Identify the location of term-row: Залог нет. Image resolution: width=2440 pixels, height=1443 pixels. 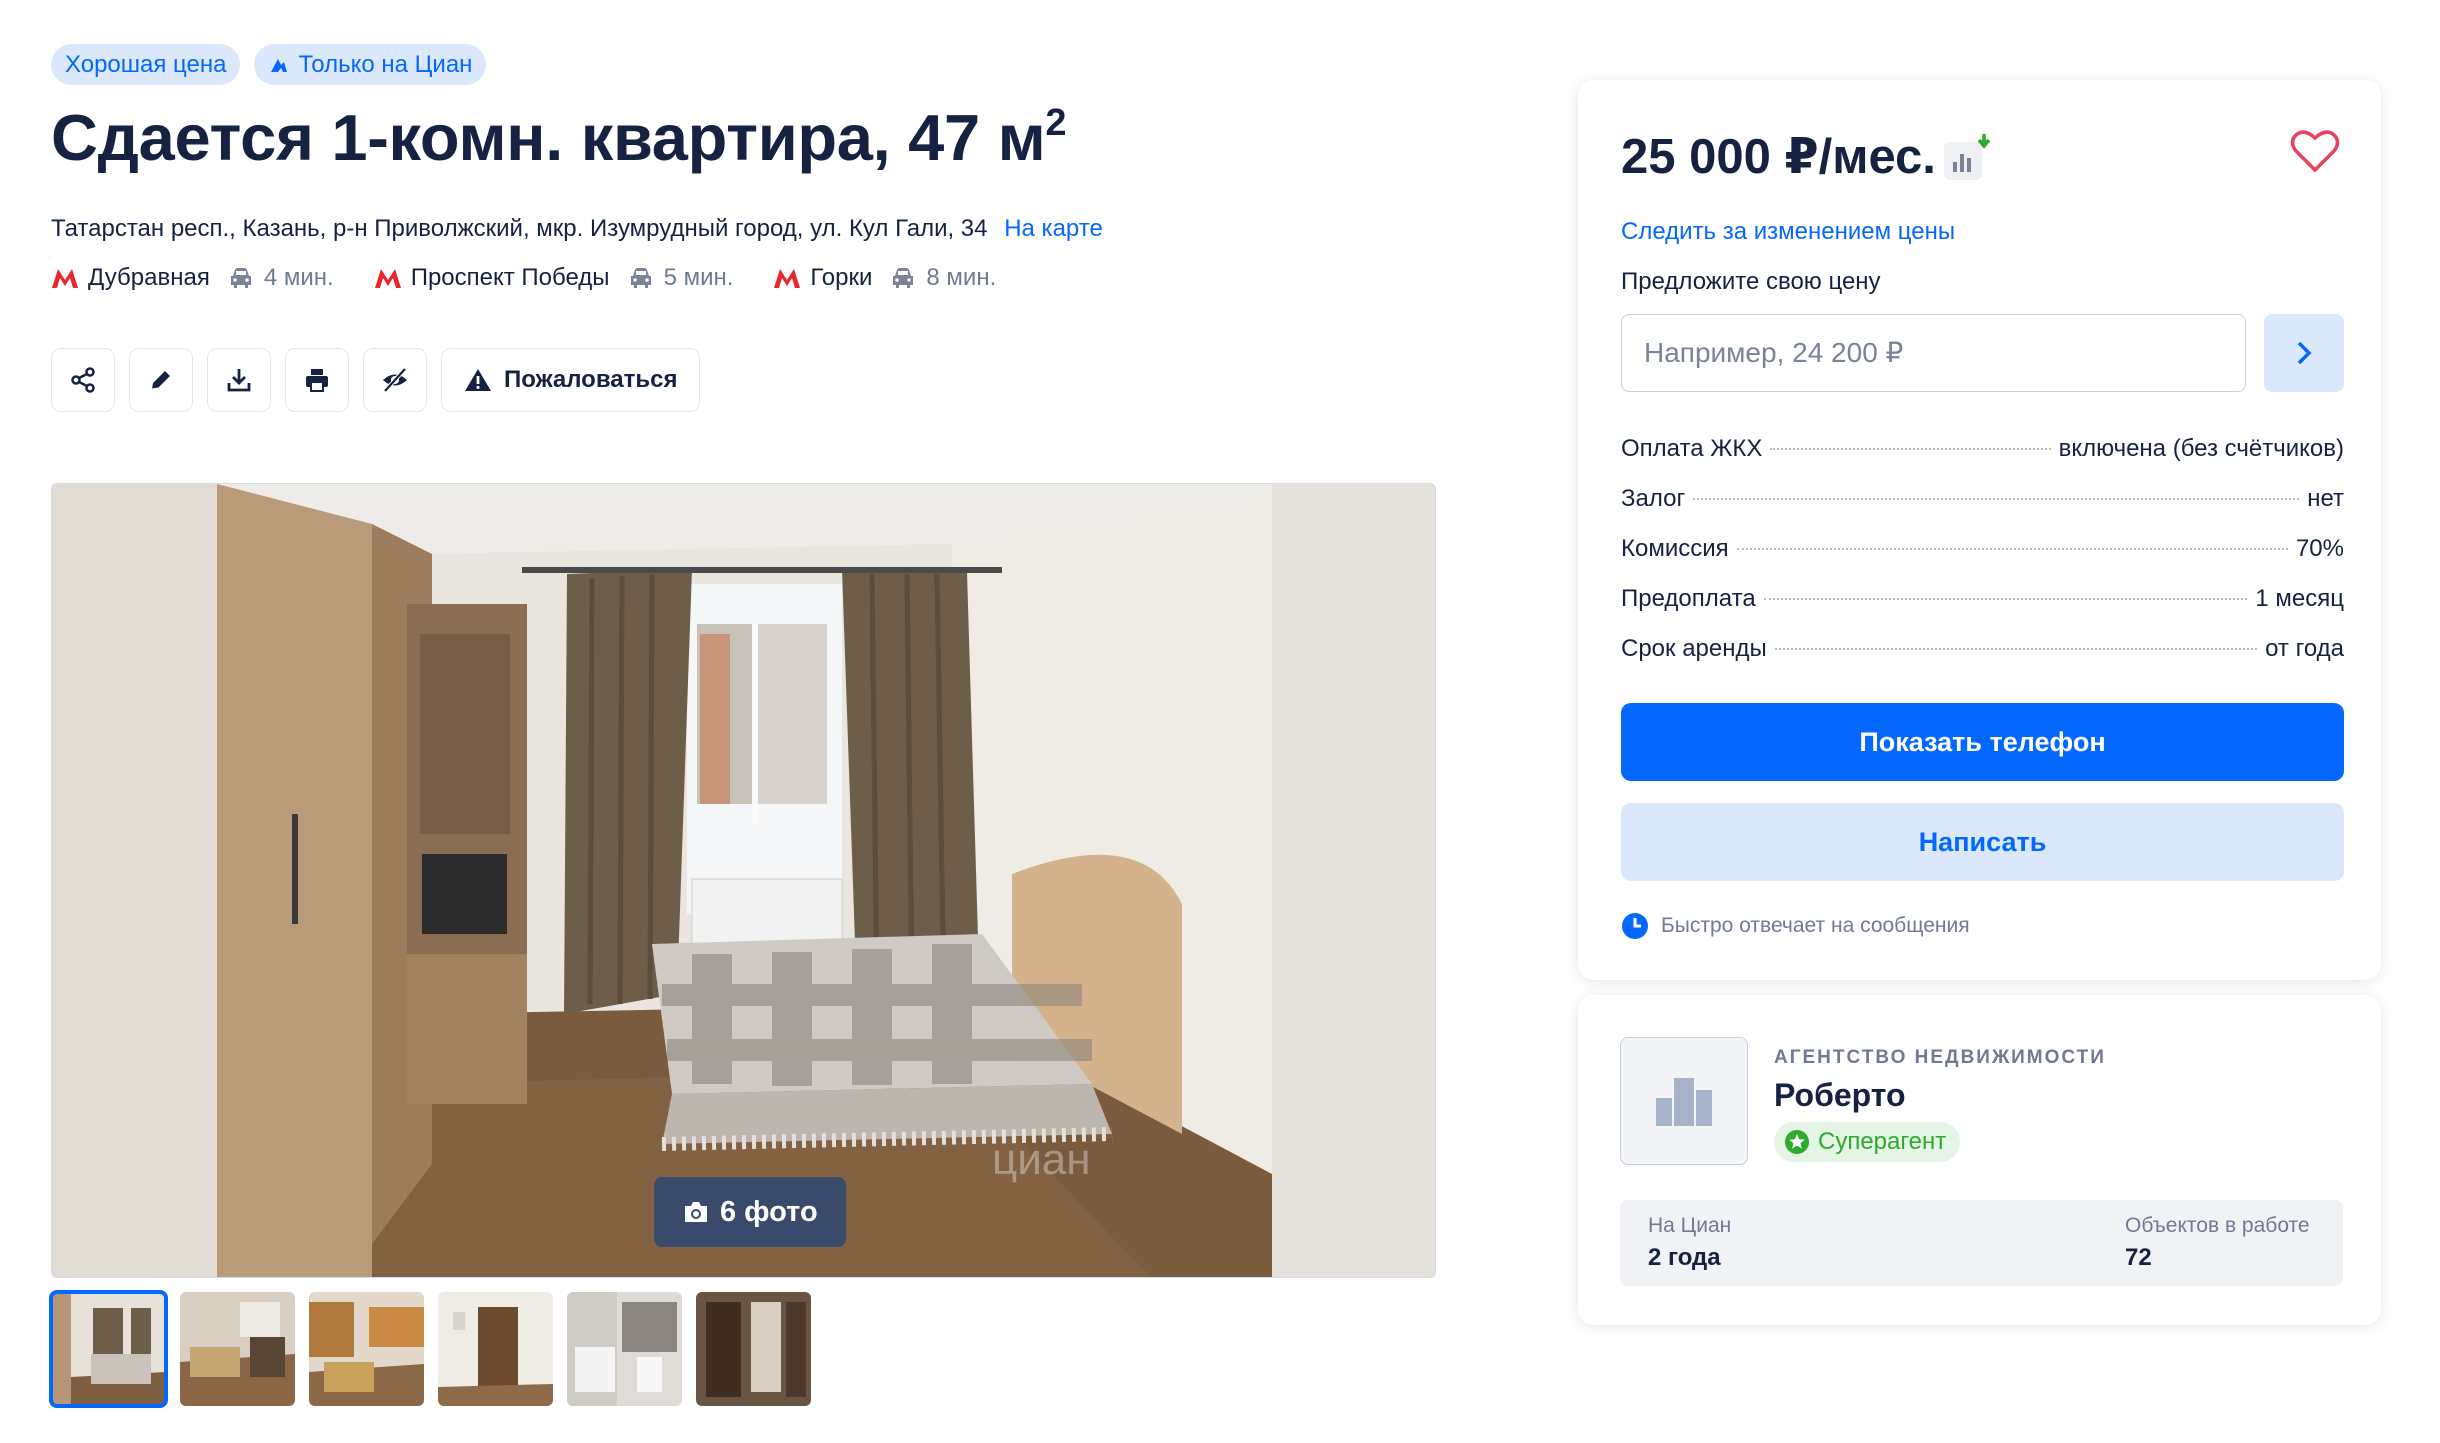
(1982, 510).